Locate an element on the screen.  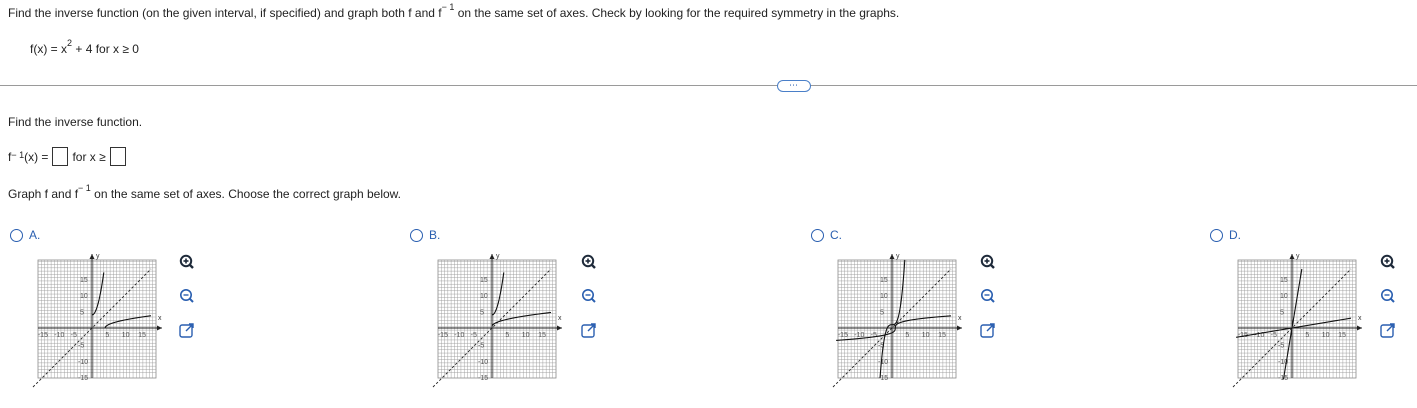
radio-option-d is located at coordinates (1216, 235).